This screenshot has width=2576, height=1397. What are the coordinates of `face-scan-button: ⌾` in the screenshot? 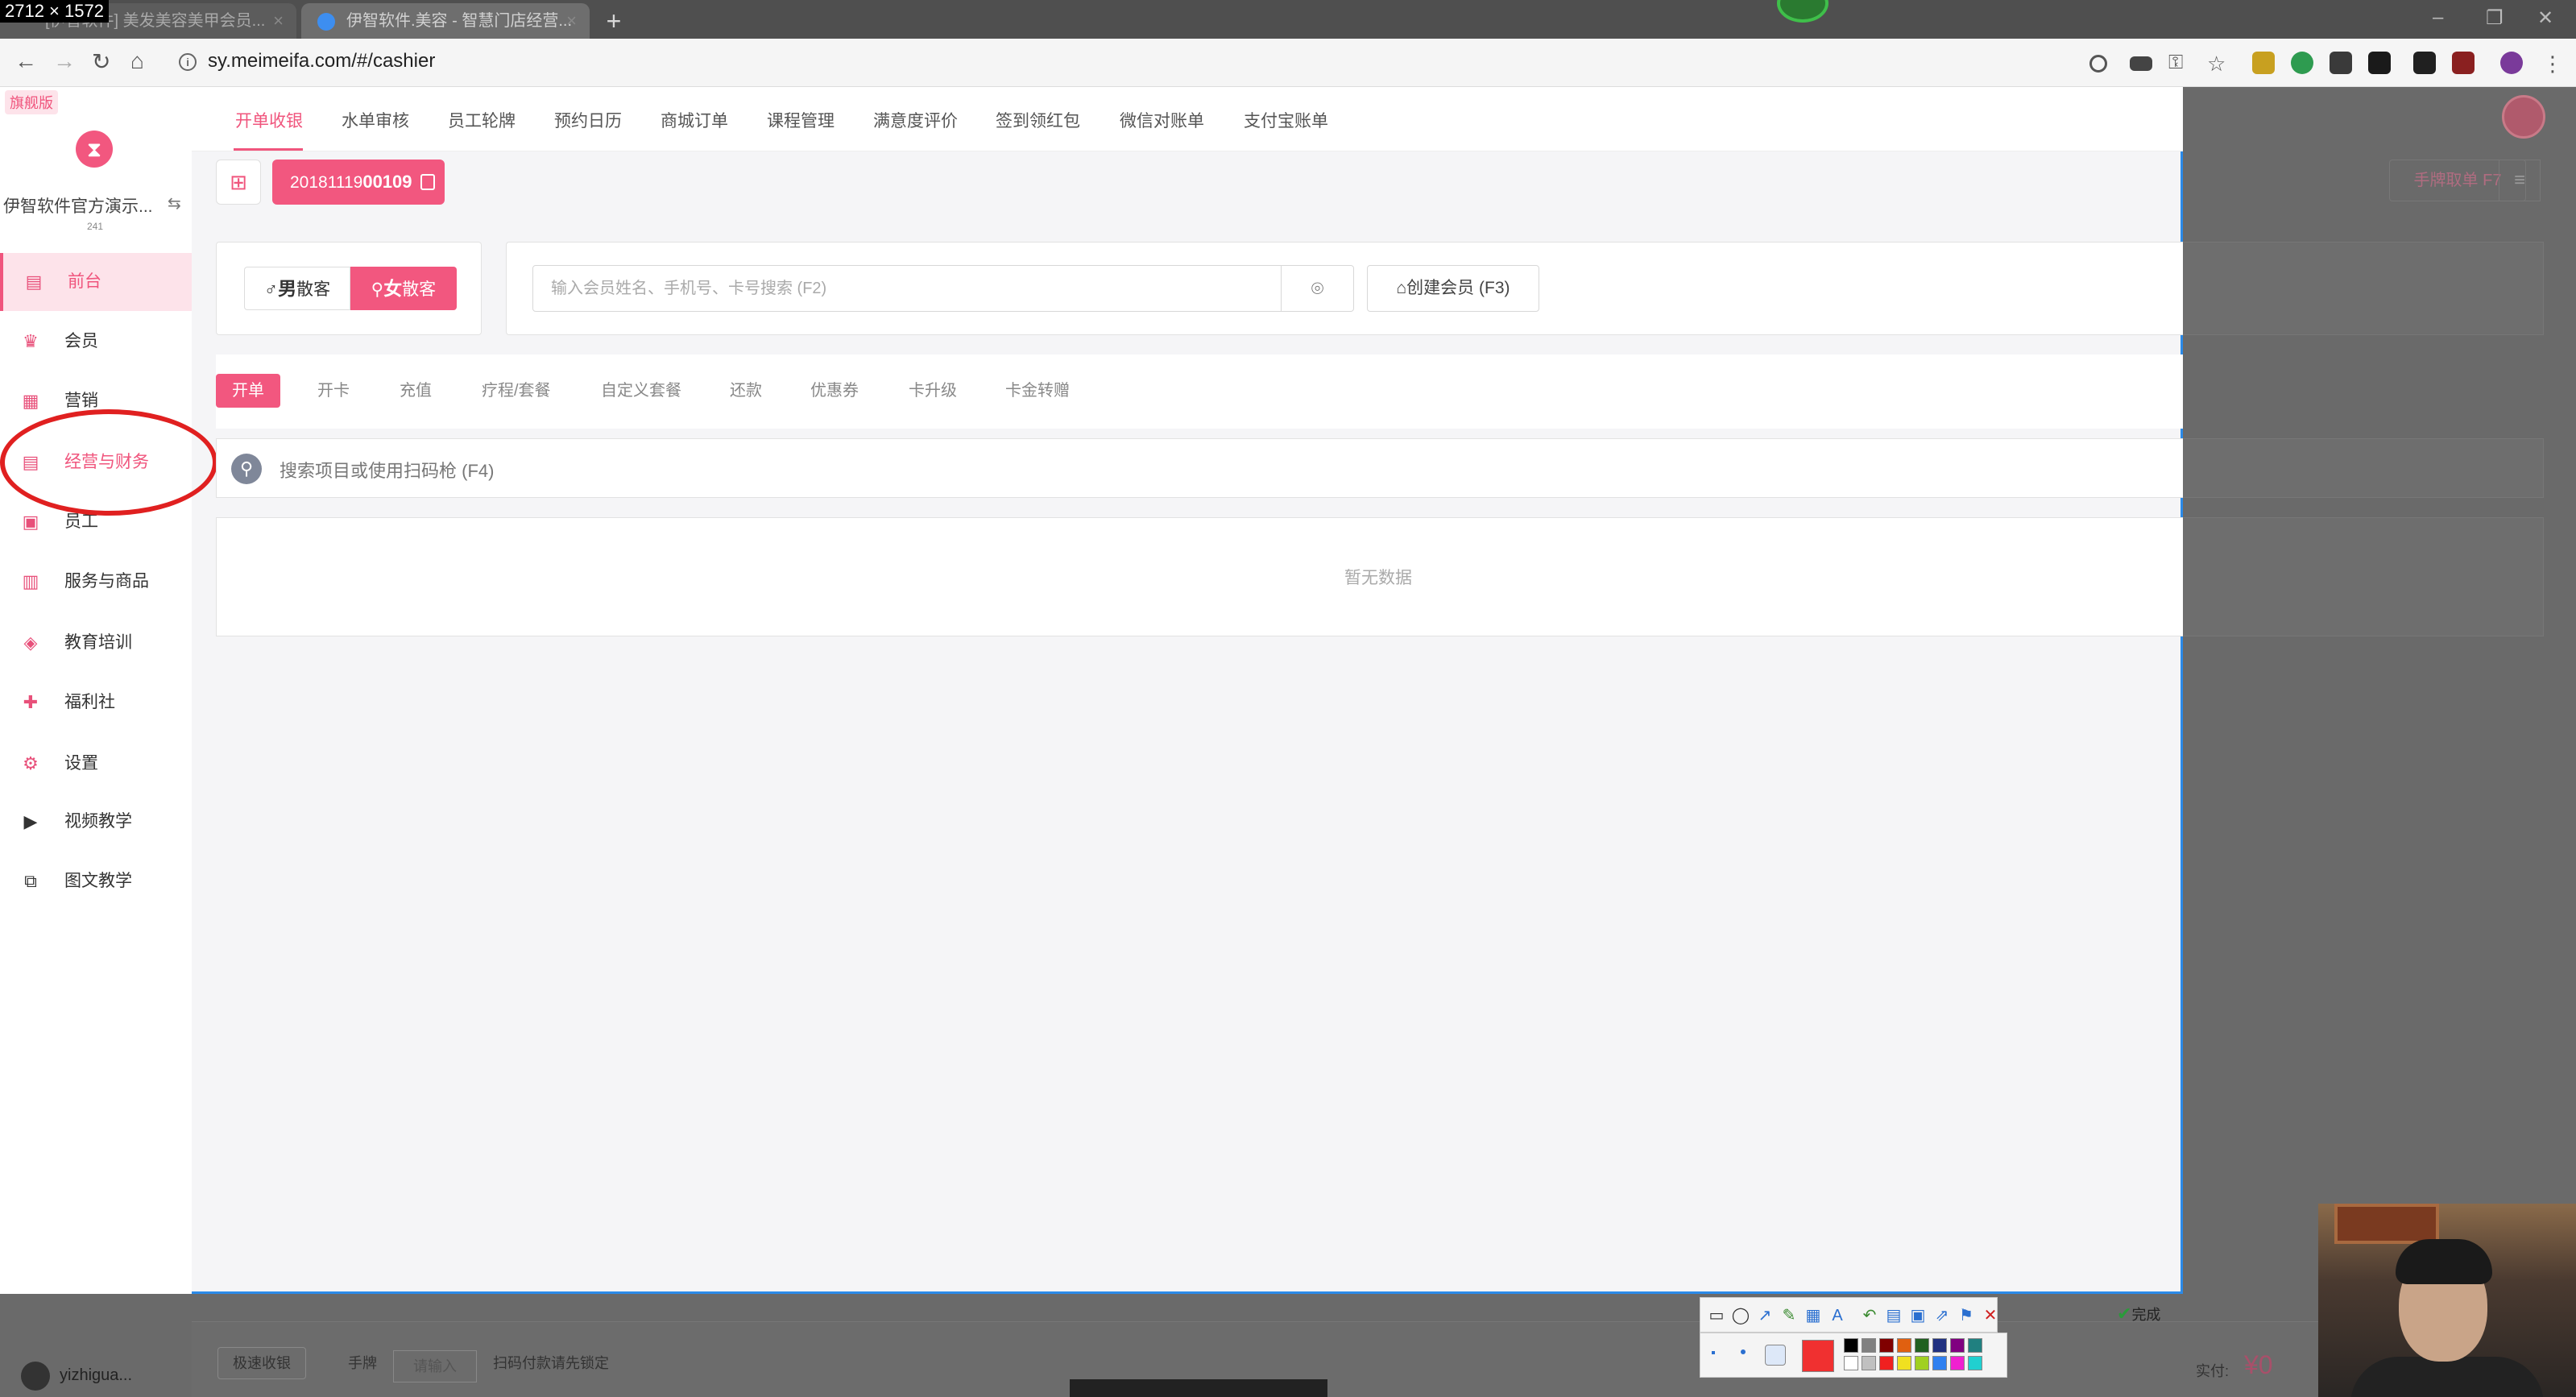 It's located at (1318, 288).